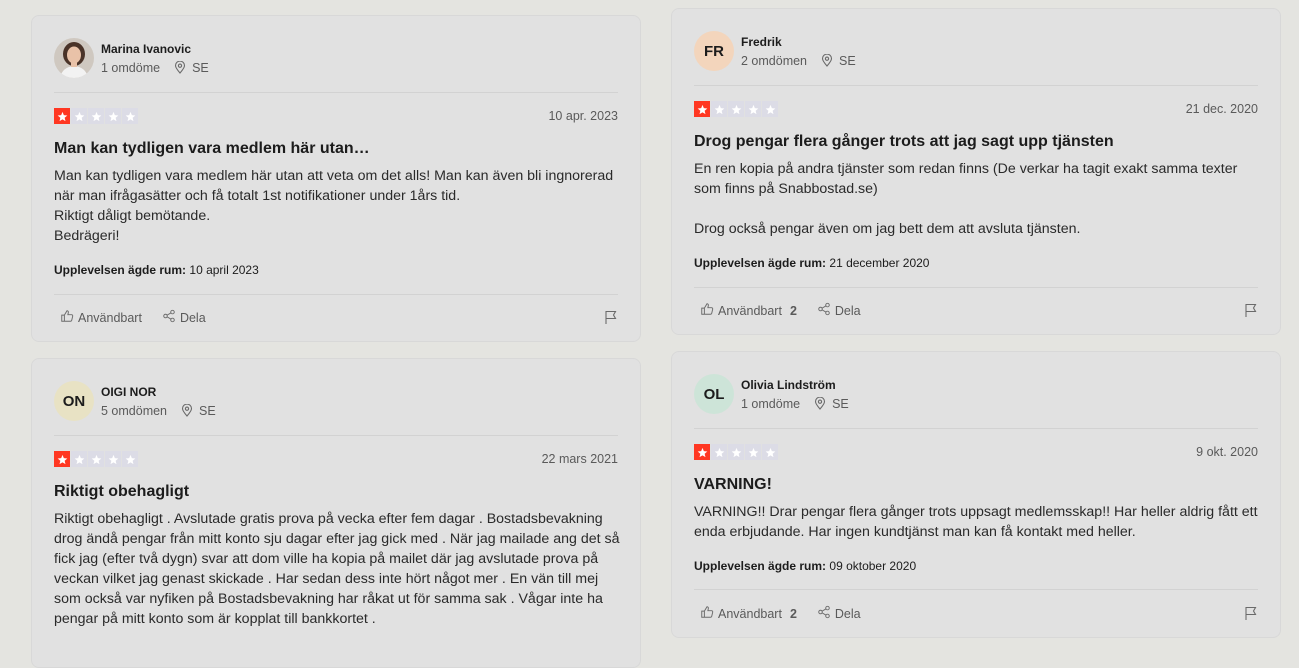 This screenshot has height=668, width=1299. What do you see at coordinates (1227, 452) in the screenshot?
I see `review-date: 9 okt. 2020` at bounding box center [1227, 452].